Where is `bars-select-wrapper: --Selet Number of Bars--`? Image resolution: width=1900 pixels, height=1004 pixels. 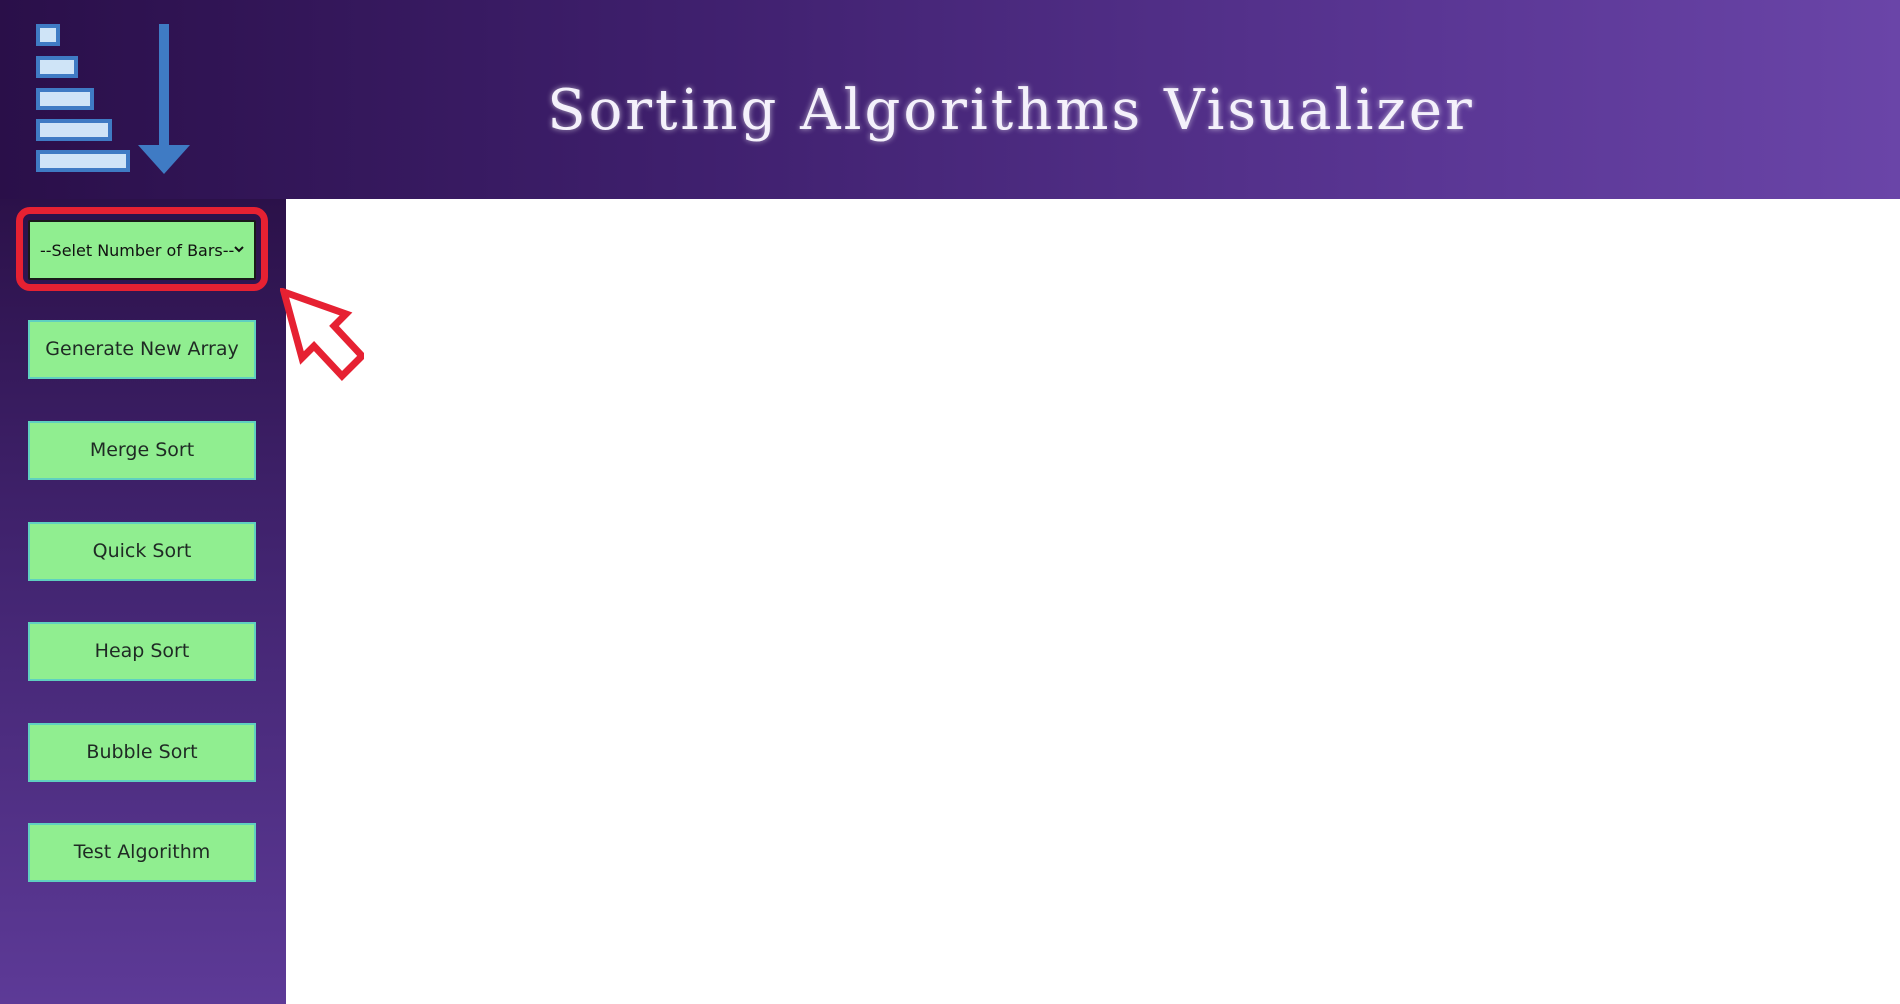 bars-select-wrapper: --Selet Number of Bars-- is located at coordinates (142, 250).